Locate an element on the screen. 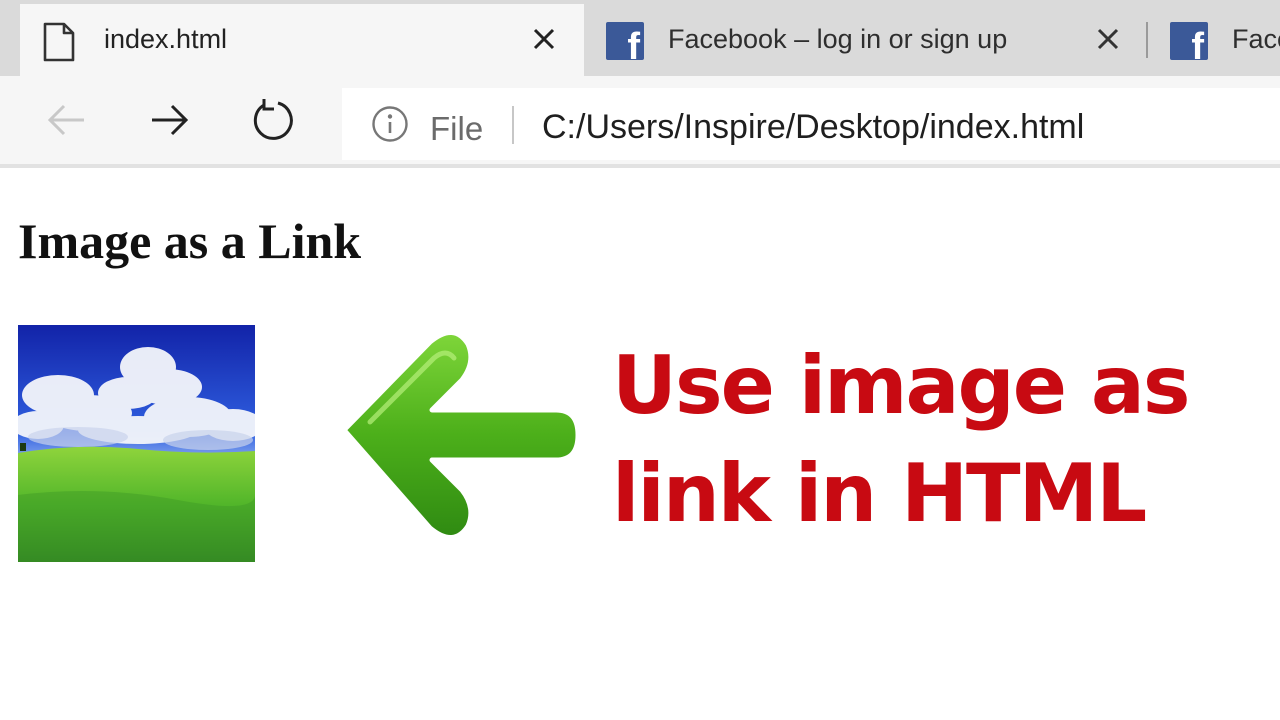 The width and height of the screenshot is (1280, 720). tab-index-html: index.html is located at coordinates (302, 40).